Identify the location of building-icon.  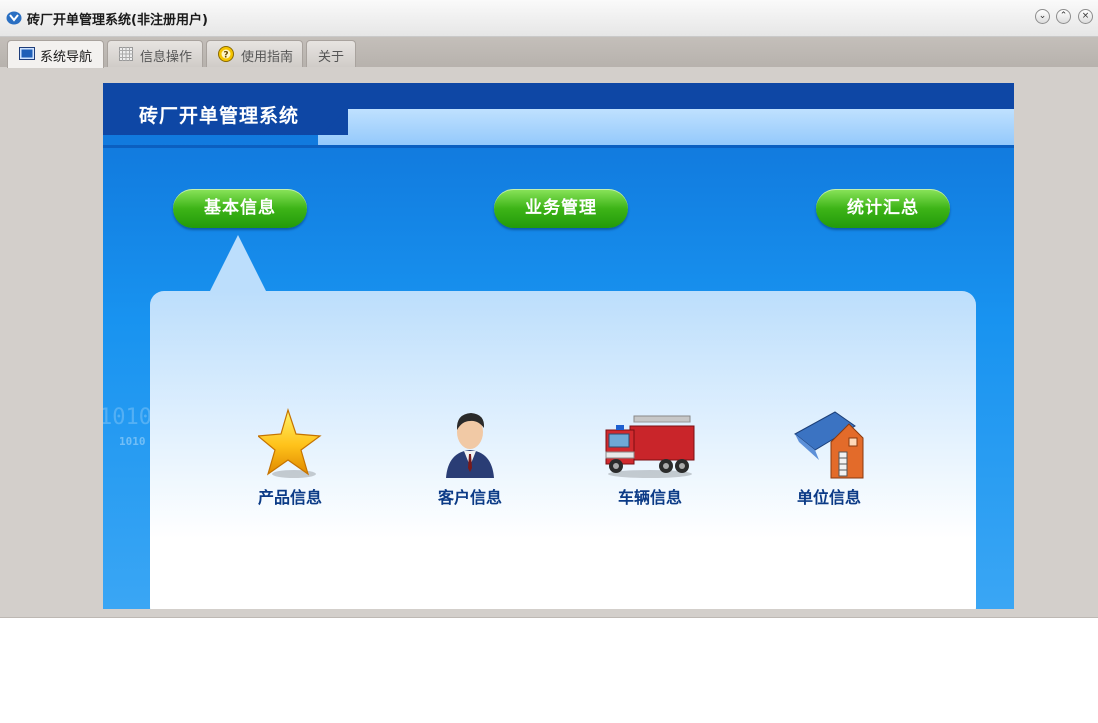
(829, 445).